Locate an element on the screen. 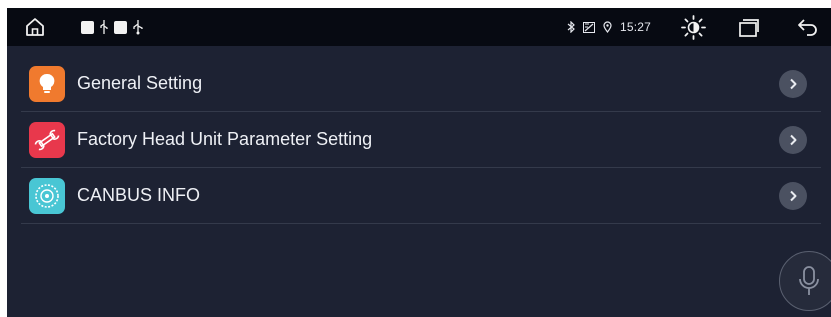 The width and height of the screenshot is (831, 317). canbus-info-label: CANBUS INFO is located at coordinates (139, 195).